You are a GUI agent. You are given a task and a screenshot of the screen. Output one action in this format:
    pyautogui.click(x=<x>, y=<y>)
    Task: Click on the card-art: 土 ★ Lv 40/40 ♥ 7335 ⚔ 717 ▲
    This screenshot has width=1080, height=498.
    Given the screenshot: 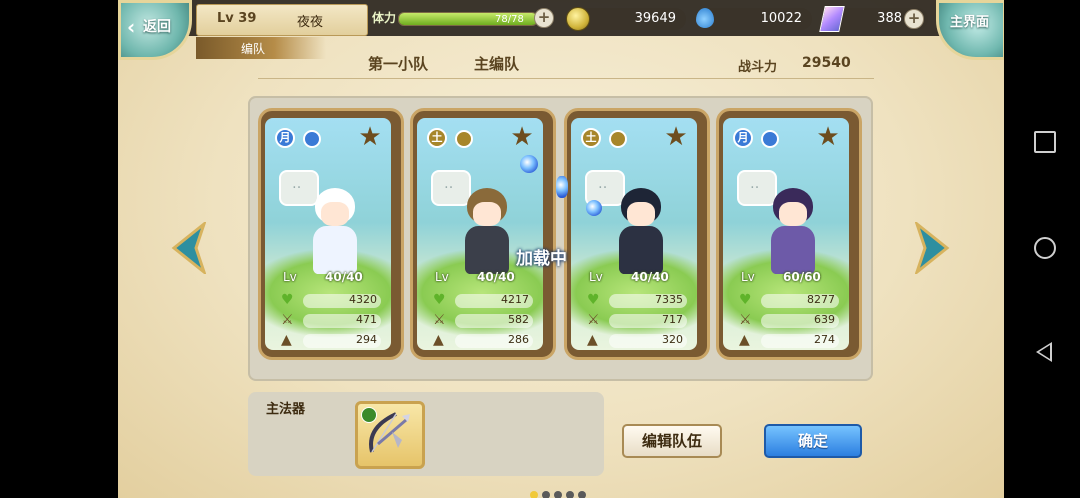 What is the action you would take?
    pyautogui.click(x=634, y=234)
    